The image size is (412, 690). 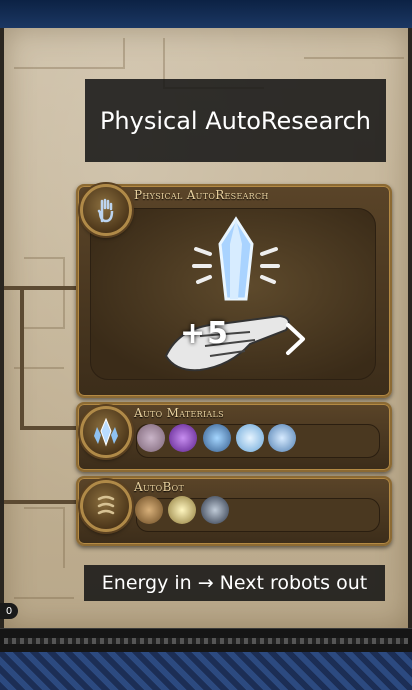 I want to click on chevron-right-icon, so click(x=296, y=339).